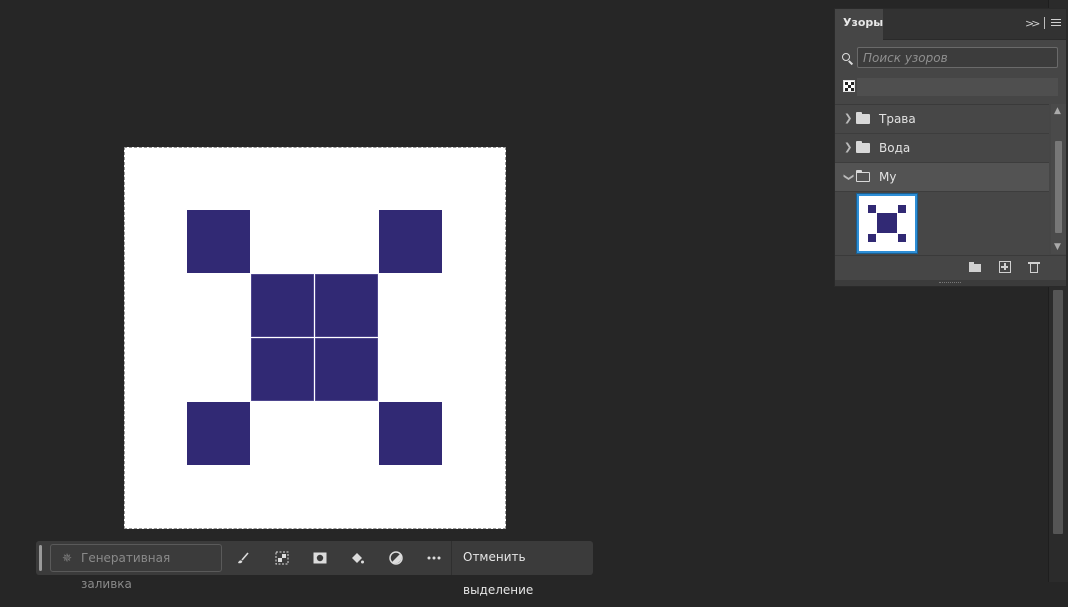 The width and height of the screenshot is (1068, 607). What do you see at coordinates (396, 558) in the screenshot?
I see `adjustment-icon` at bounding box center [396, 558].